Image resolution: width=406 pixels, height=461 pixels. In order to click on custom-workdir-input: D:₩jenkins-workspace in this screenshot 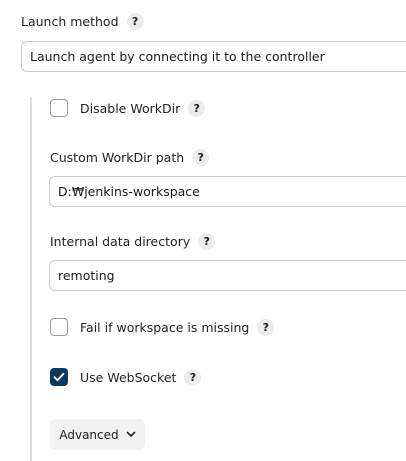, I will do `click(227, 191)`.